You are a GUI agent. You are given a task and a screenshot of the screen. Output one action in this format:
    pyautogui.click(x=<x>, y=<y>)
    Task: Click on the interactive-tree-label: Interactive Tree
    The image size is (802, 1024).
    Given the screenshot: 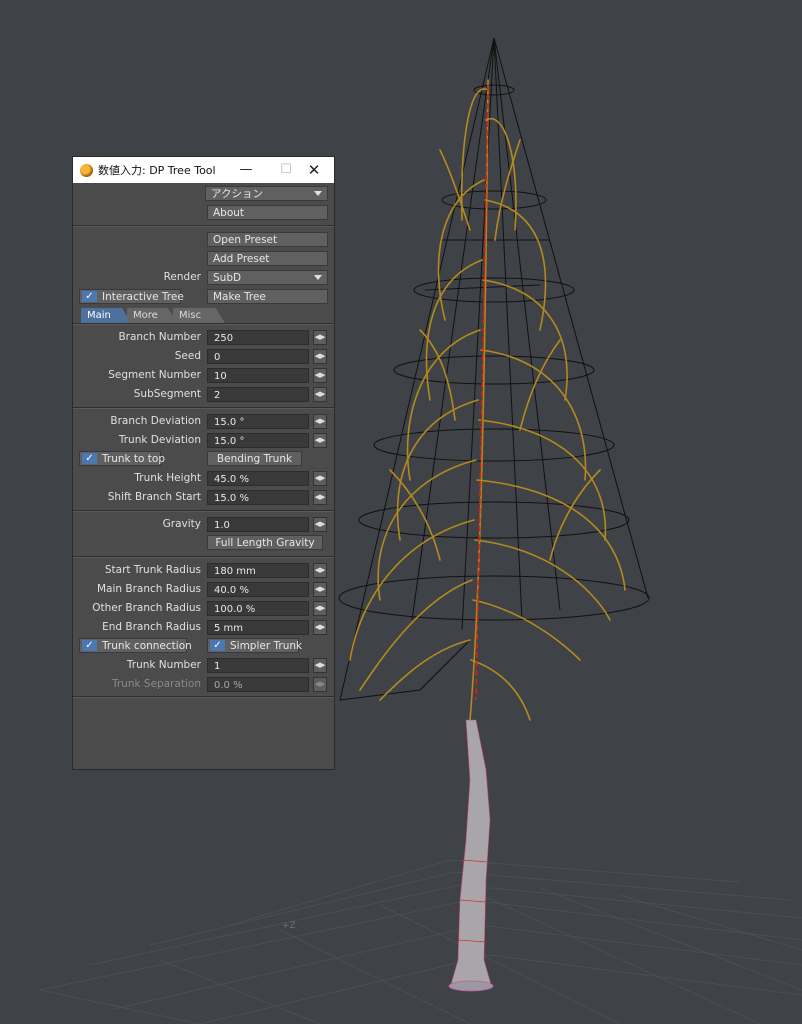 What is the action you would take?
    pyautogui.click(x=143, y=297)
    